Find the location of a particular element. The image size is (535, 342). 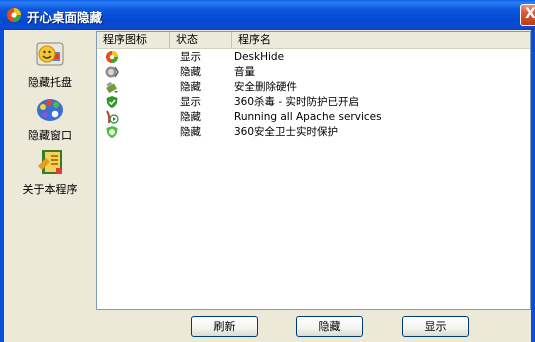

column-header-name: 程序名 is located at coordinates (381, 40).